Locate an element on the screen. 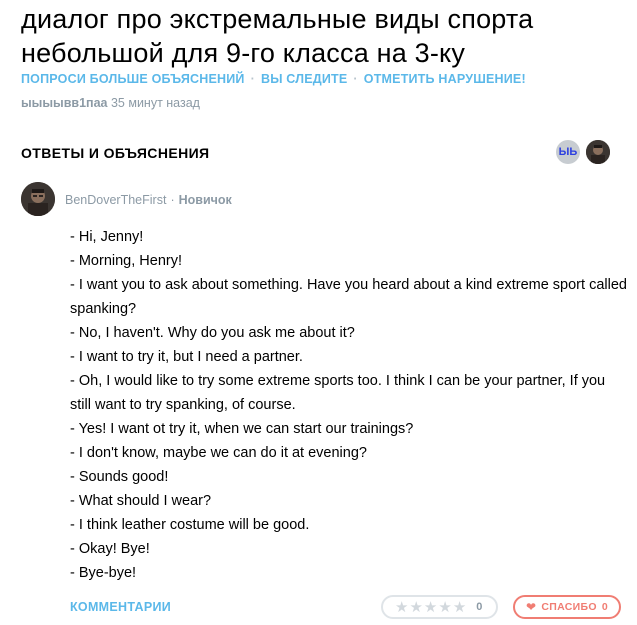  comments-link: КОММЕНТАРИИ is located at coordinates (120, 607).